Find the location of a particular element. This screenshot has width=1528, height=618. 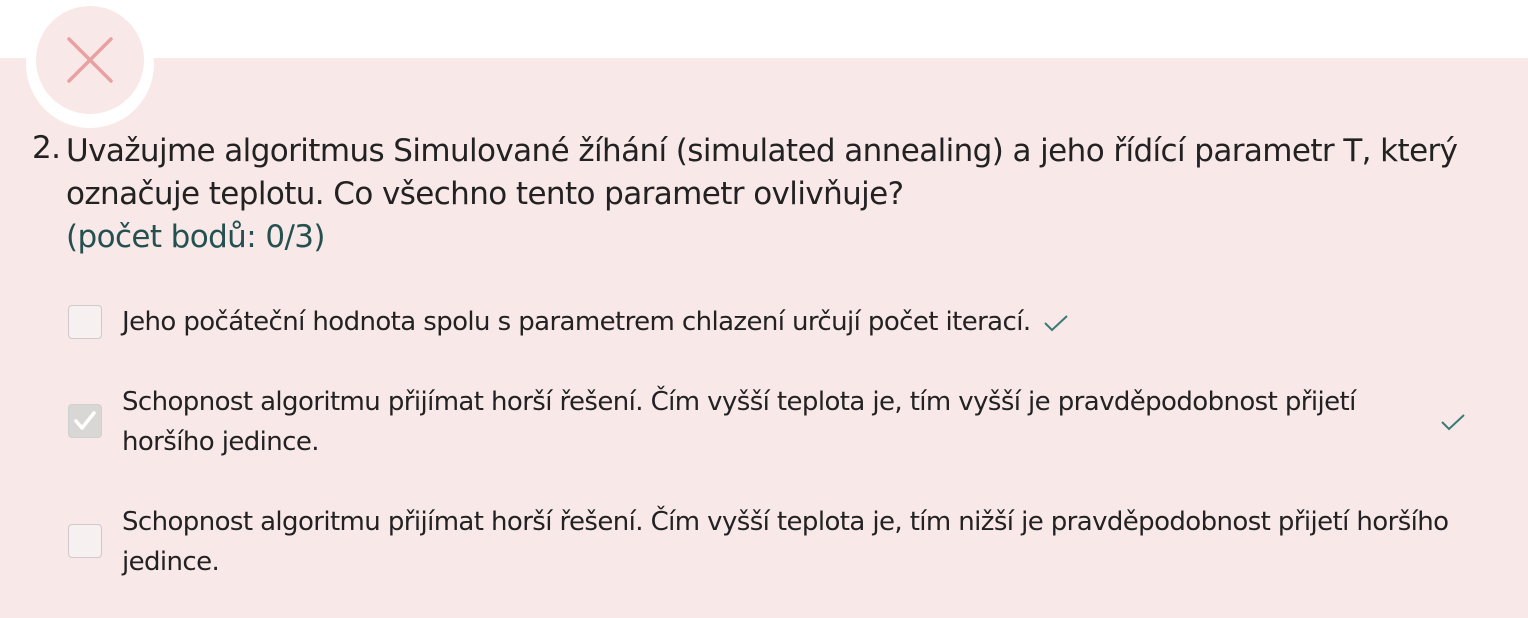

checkmark-icon is located at coordinates (85, 420).